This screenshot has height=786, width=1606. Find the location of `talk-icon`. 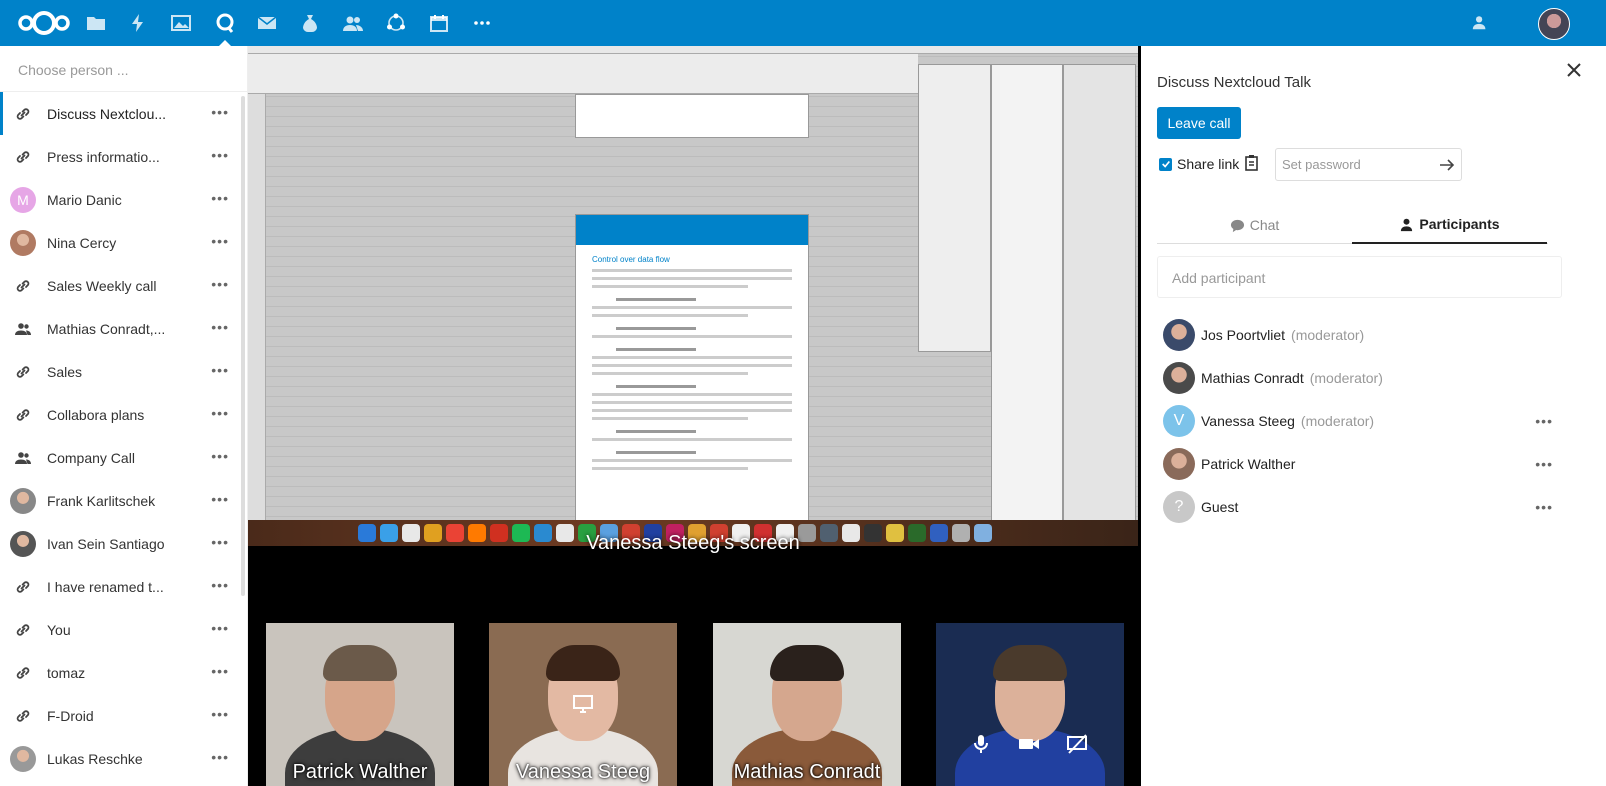

talk-icon is located at coordinates (225, 27).